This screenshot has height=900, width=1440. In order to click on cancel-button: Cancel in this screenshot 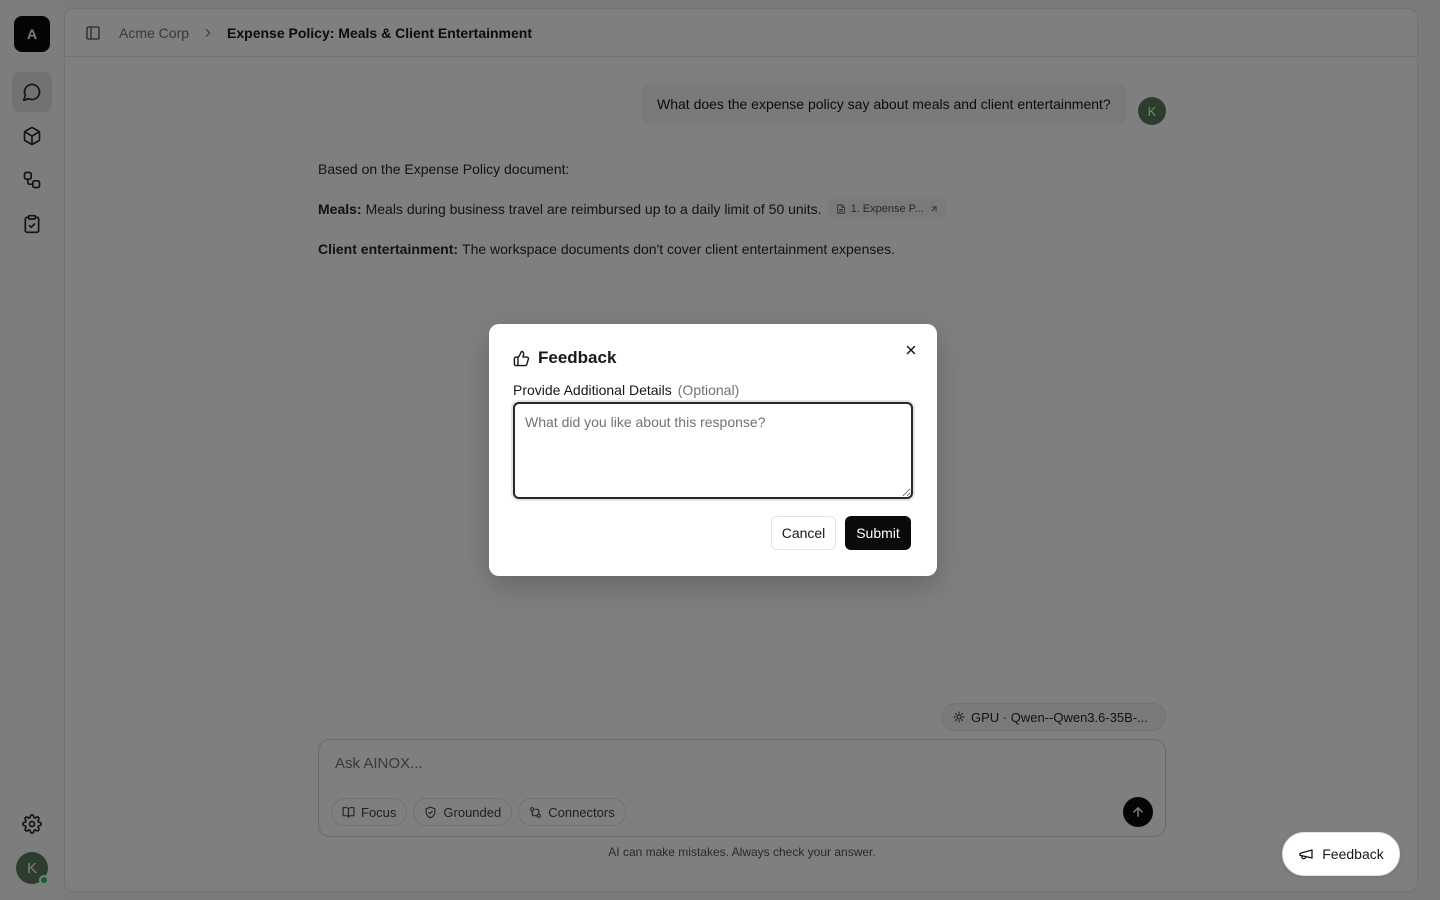, I will do `click(803, 533)`.